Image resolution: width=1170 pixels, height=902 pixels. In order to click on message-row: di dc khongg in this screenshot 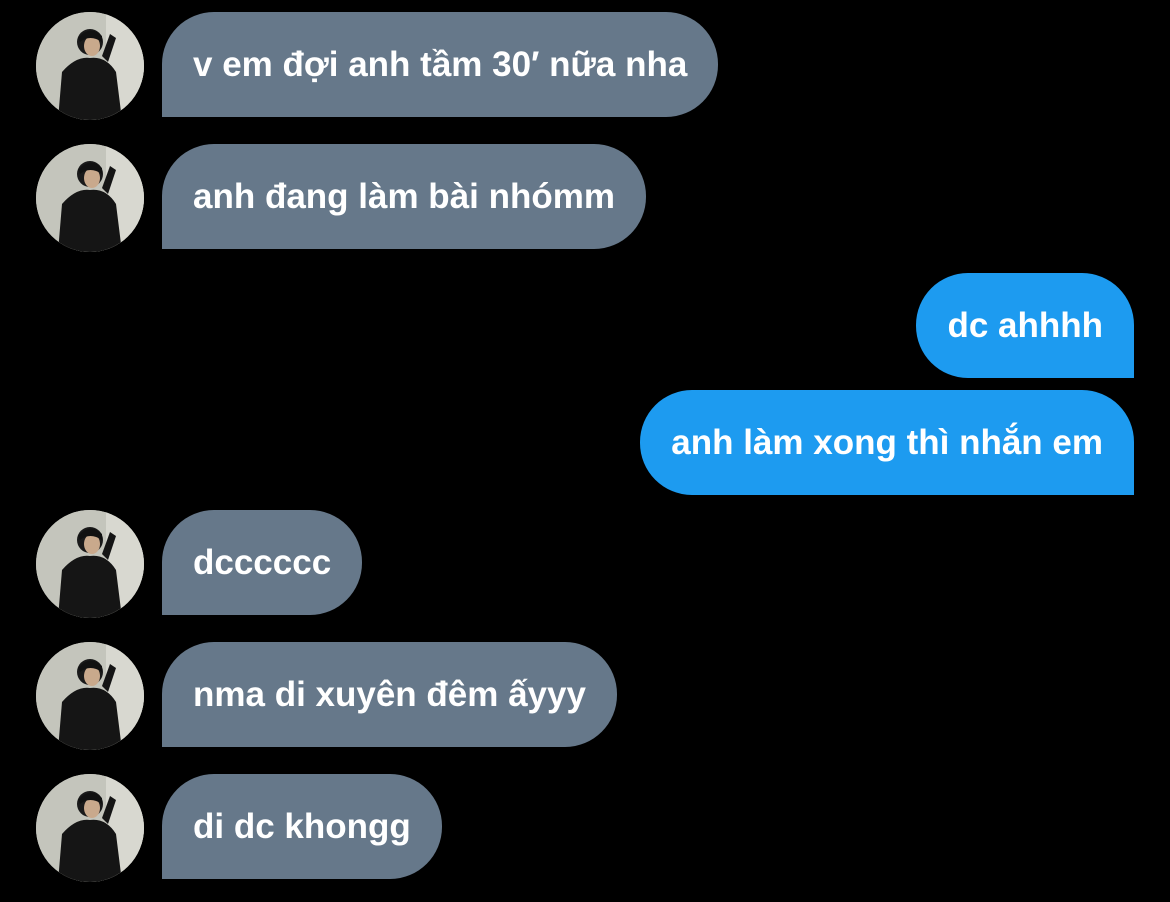, I will do `click(585, 828)`.